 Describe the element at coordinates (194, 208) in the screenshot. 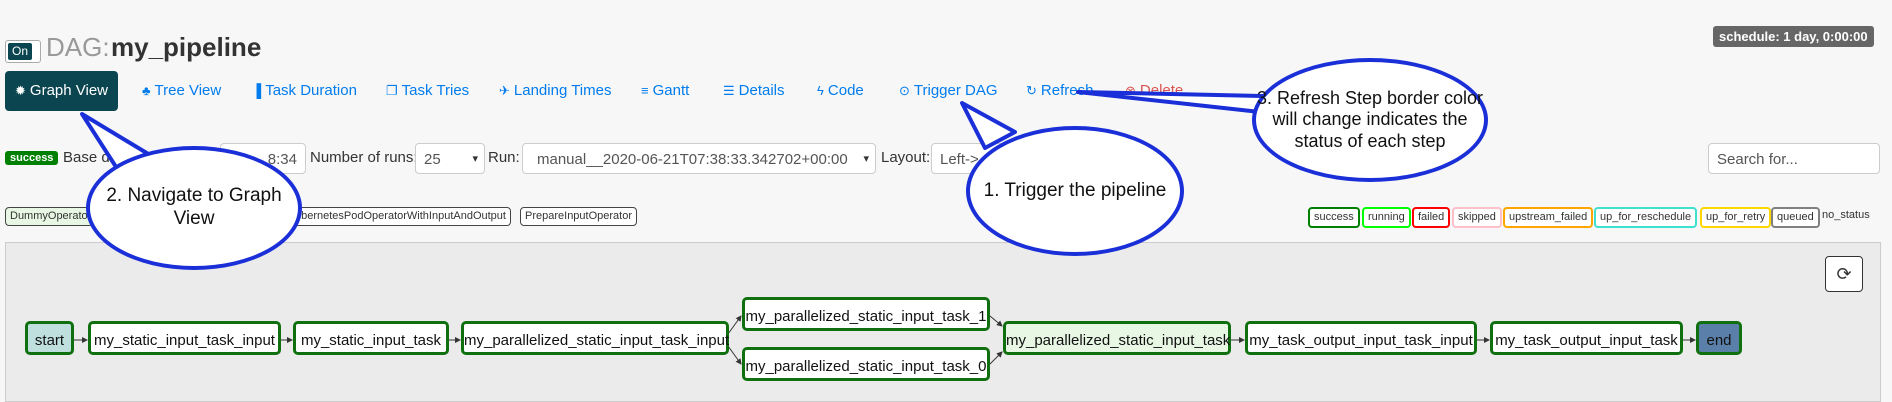

I see `callout-navigate: 2. Navigate to Graph View` at that location.